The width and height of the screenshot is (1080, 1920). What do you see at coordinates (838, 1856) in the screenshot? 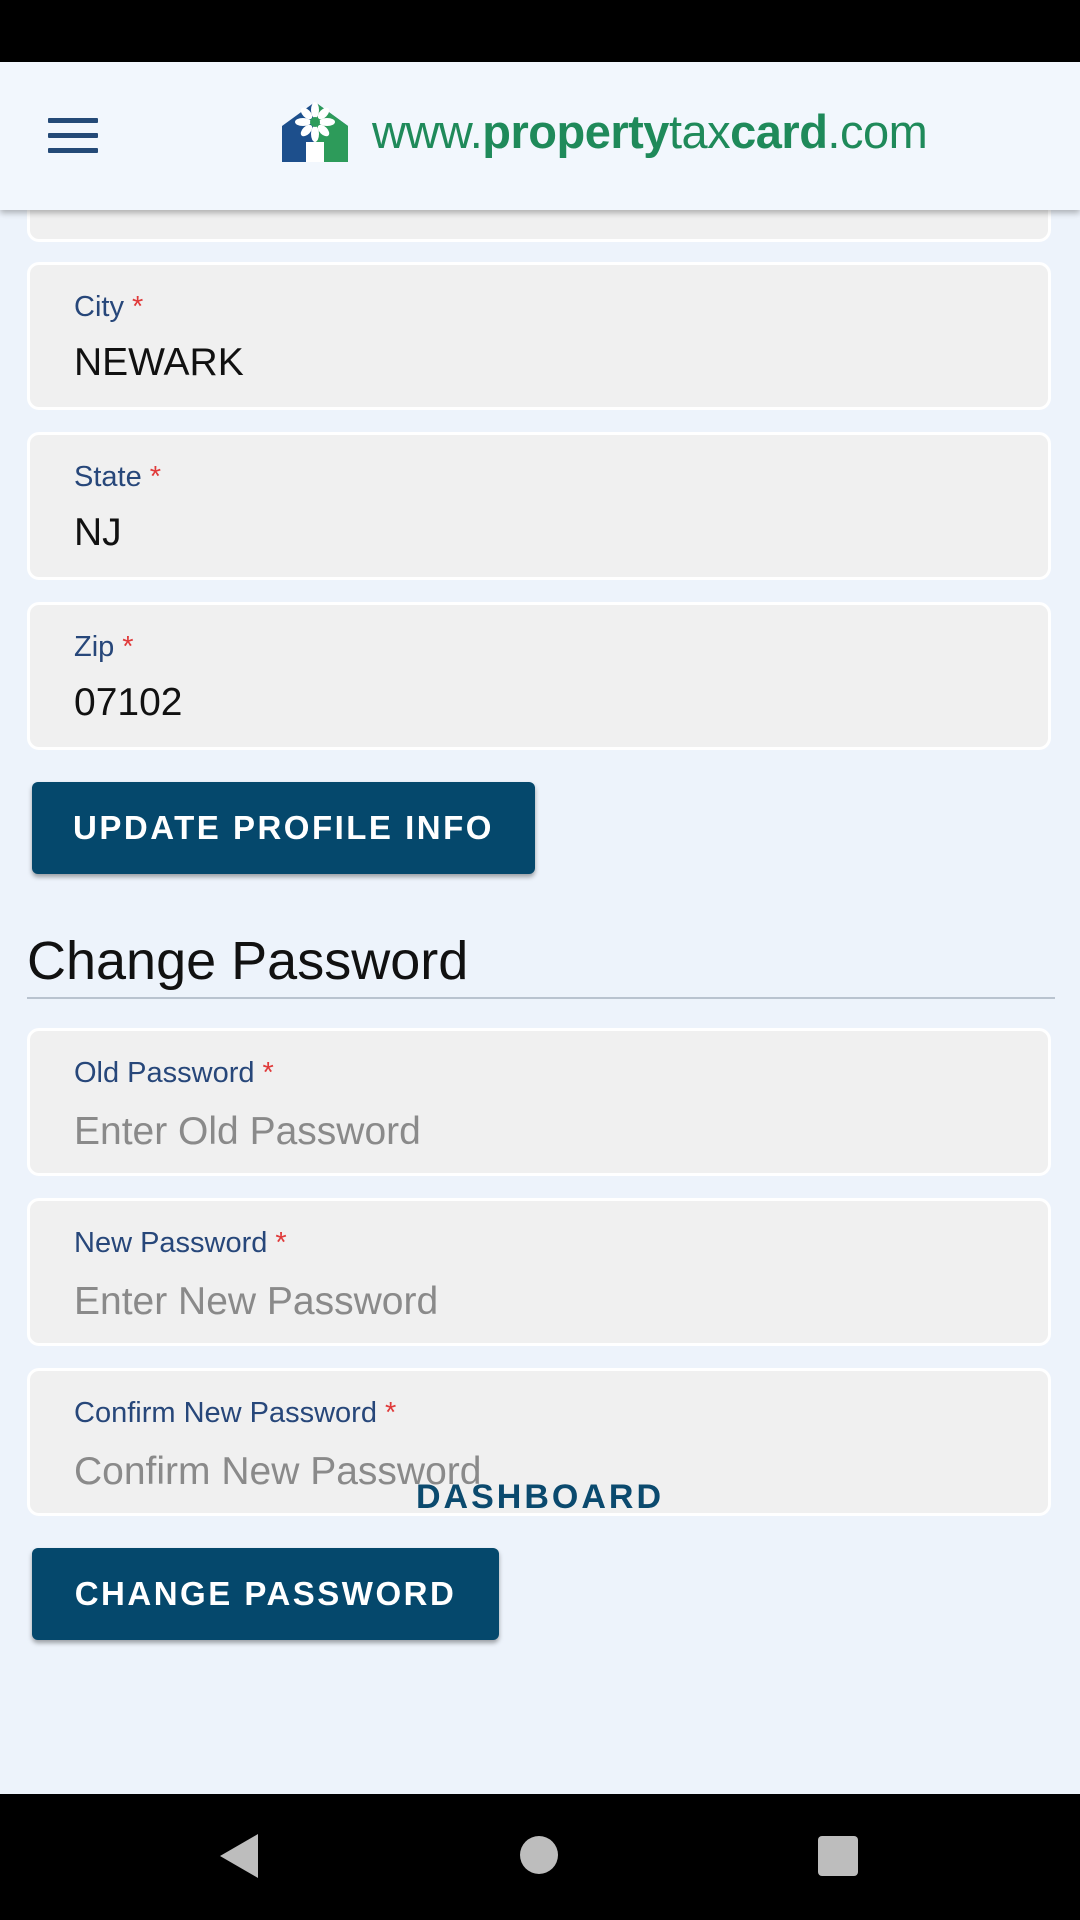
I see `recent-apps-square-icon` at bounding box center [838, 1856].